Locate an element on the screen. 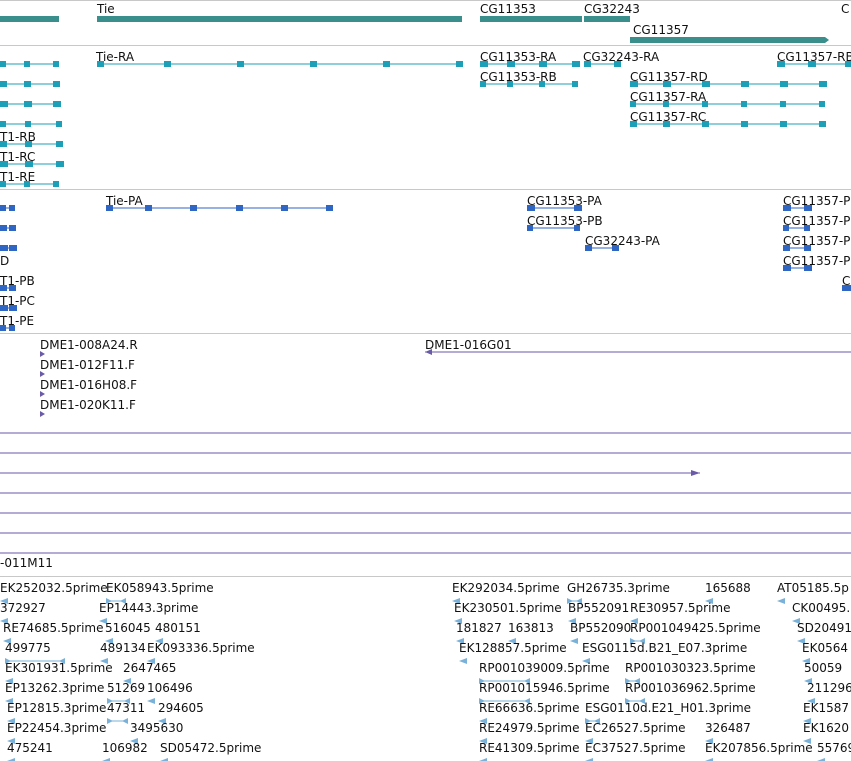 The width and height of the screenshot is (851, 761). est-label: 489134 is located at coordinates (123, 648).